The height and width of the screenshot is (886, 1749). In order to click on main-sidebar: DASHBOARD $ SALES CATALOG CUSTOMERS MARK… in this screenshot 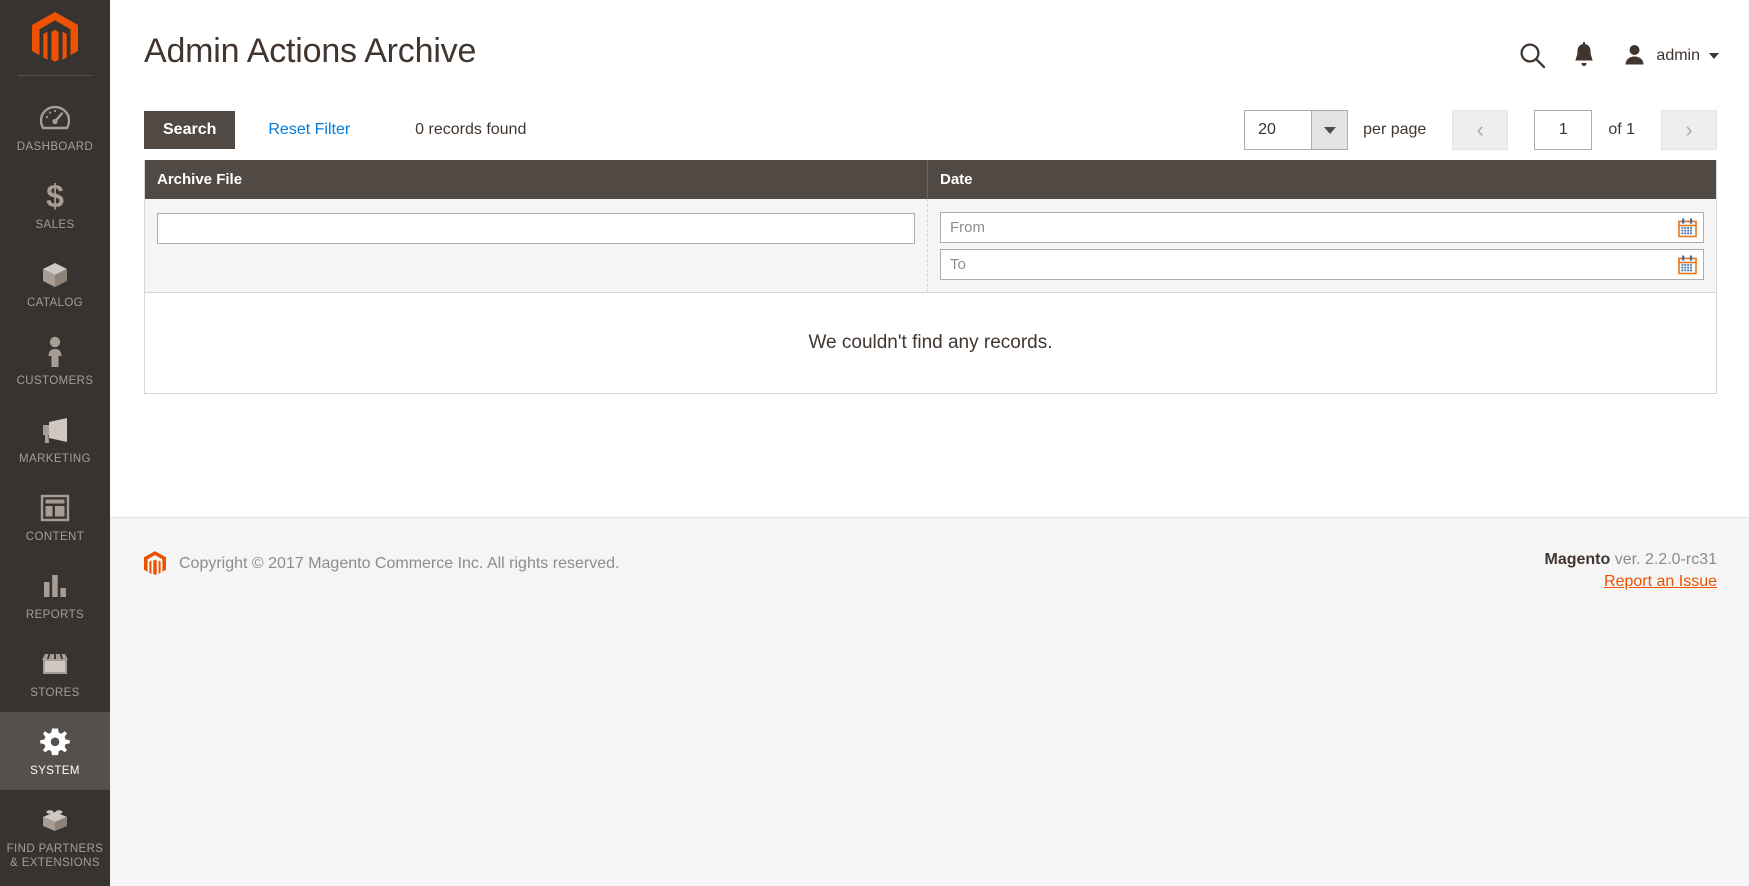, I will do `click(55, 443)`.